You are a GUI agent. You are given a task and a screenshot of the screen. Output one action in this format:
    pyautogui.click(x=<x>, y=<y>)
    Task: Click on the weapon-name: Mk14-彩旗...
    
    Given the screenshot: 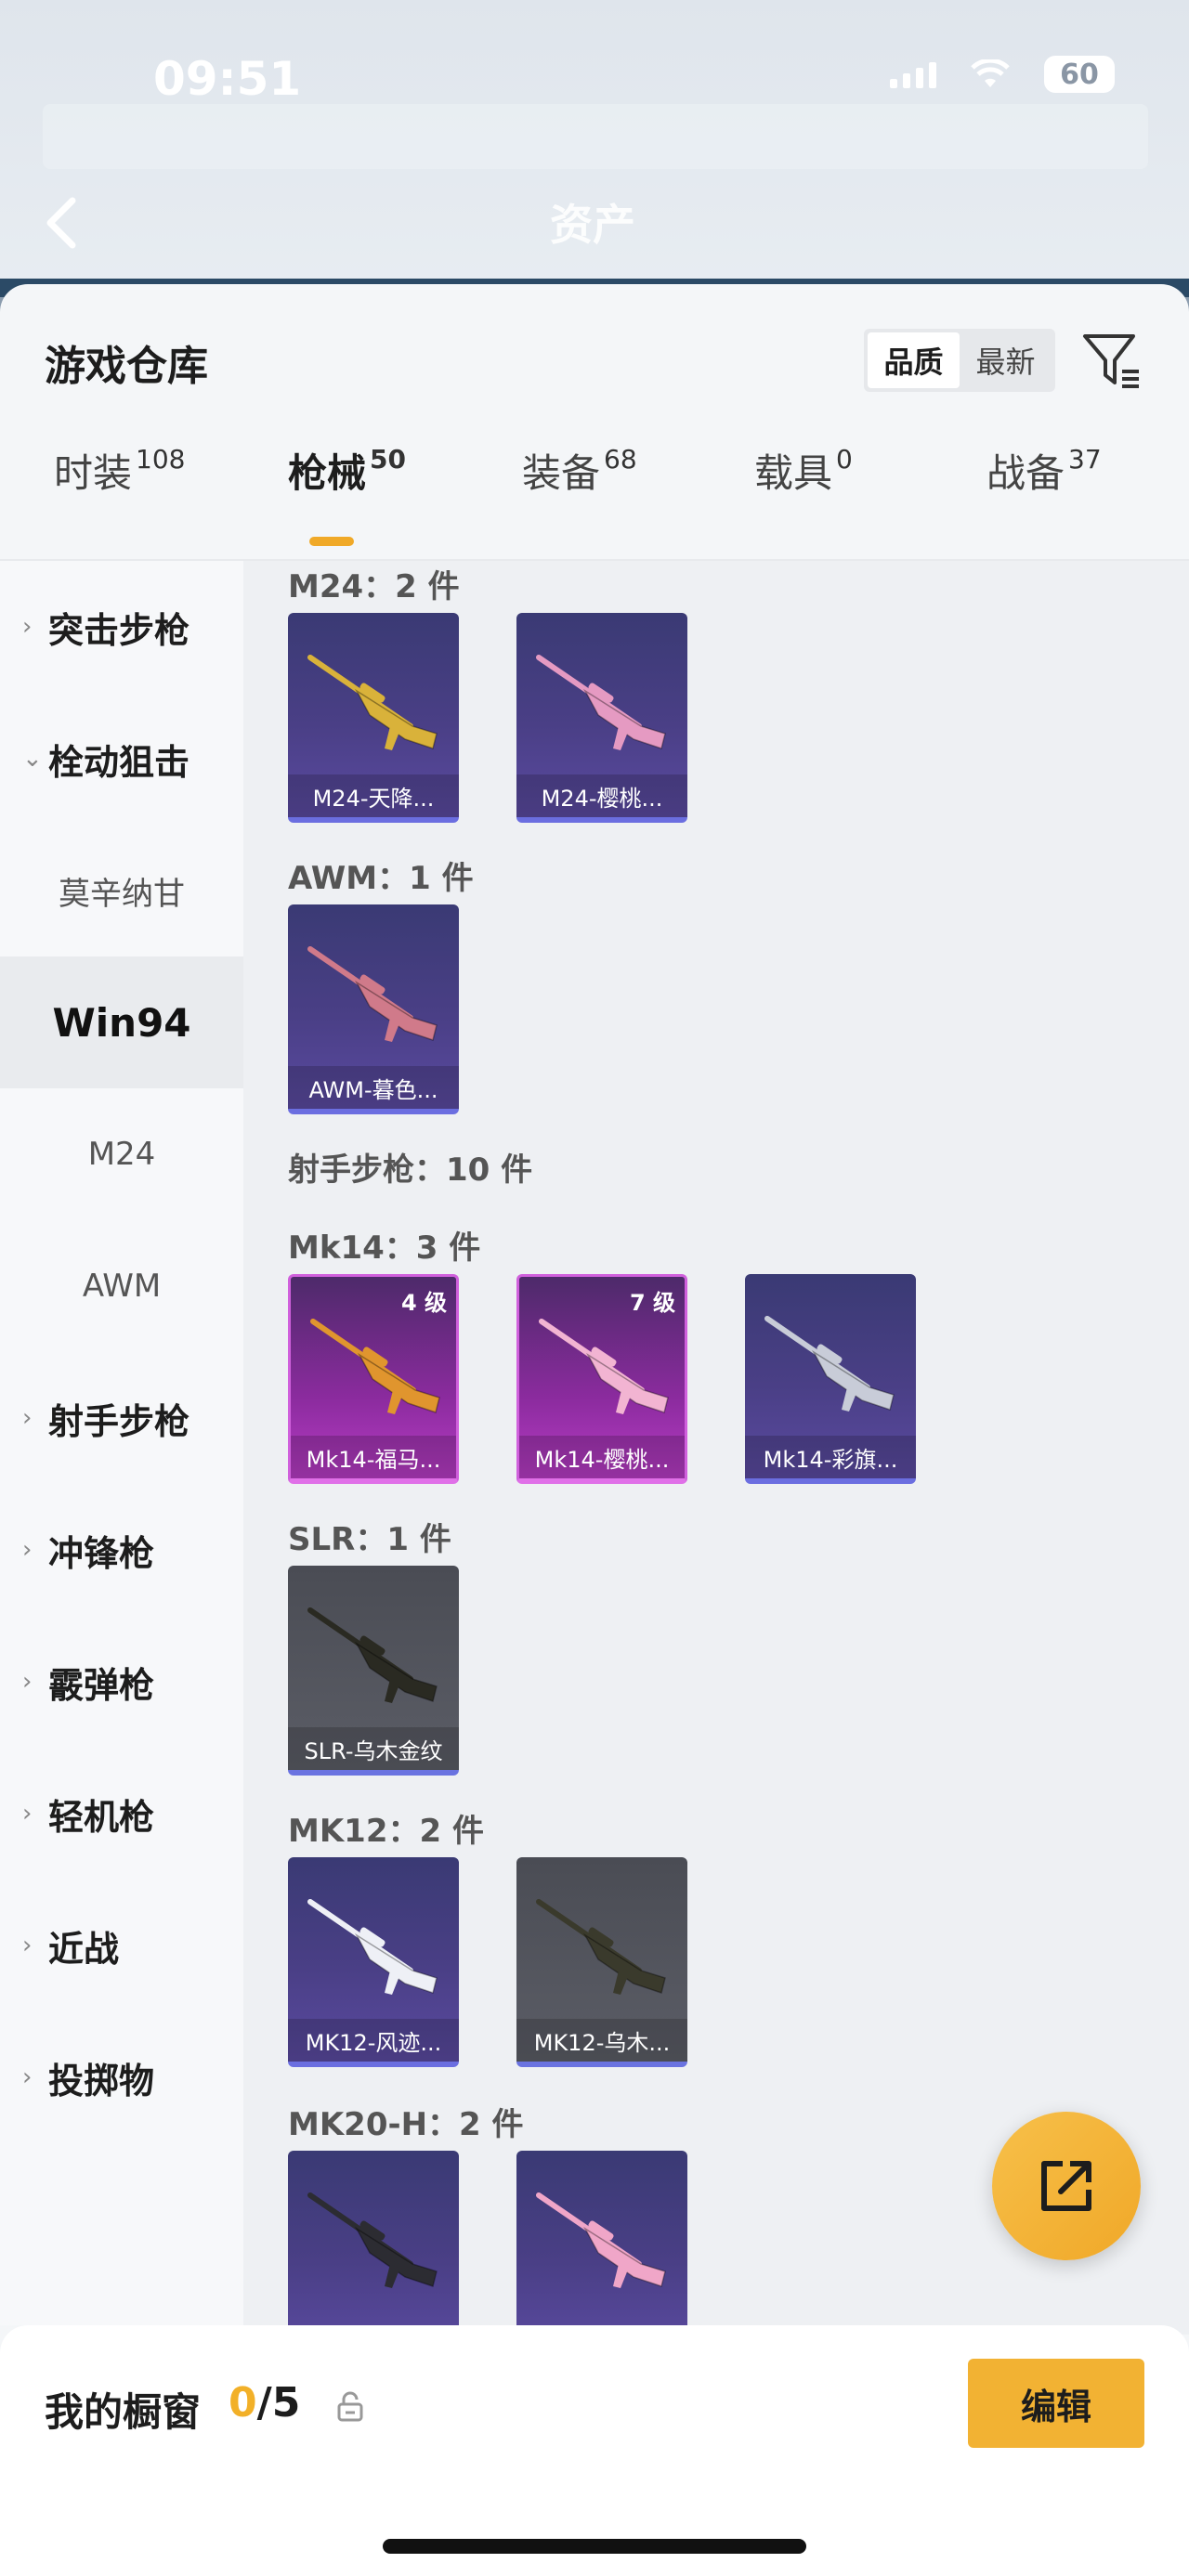 What is the action you would take?
    pyautogui.click(x=831, y=1457)
    